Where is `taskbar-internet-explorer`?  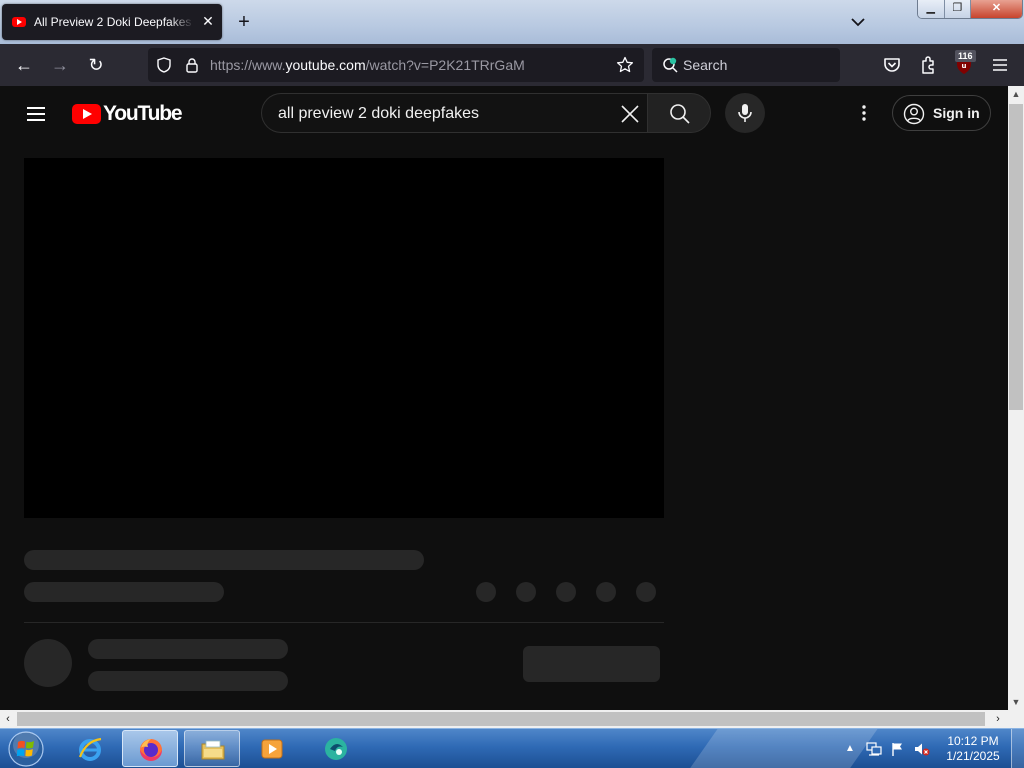 taskbar-internet-explorer is located at coordinates (90, 748).